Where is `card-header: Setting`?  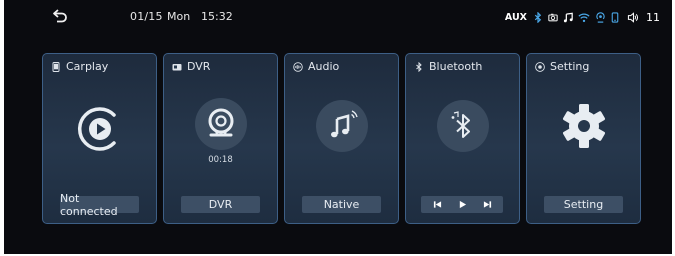
card-header: Setting is located at coordinates (562, 66).